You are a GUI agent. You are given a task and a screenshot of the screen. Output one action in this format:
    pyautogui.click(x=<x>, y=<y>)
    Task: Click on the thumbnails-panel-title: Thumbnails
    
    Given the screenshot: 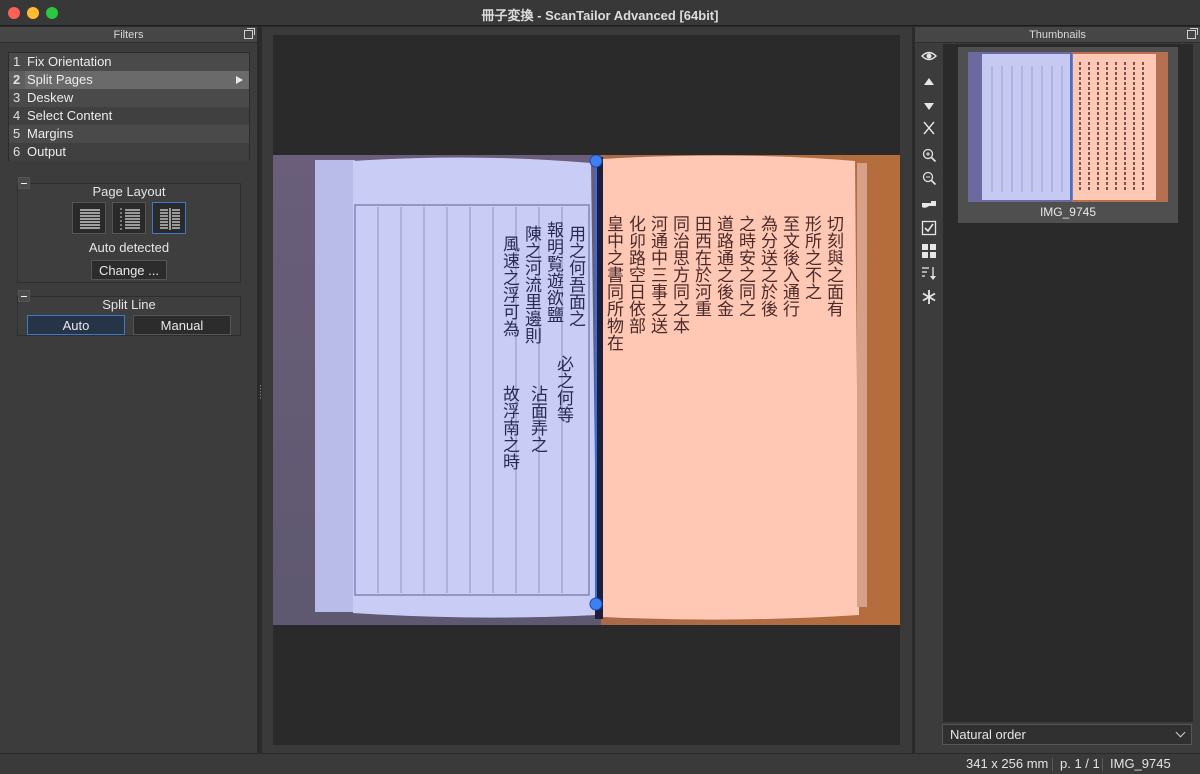 What is the action you would take?
    pyautogui.click(x=1057, y=35)
    